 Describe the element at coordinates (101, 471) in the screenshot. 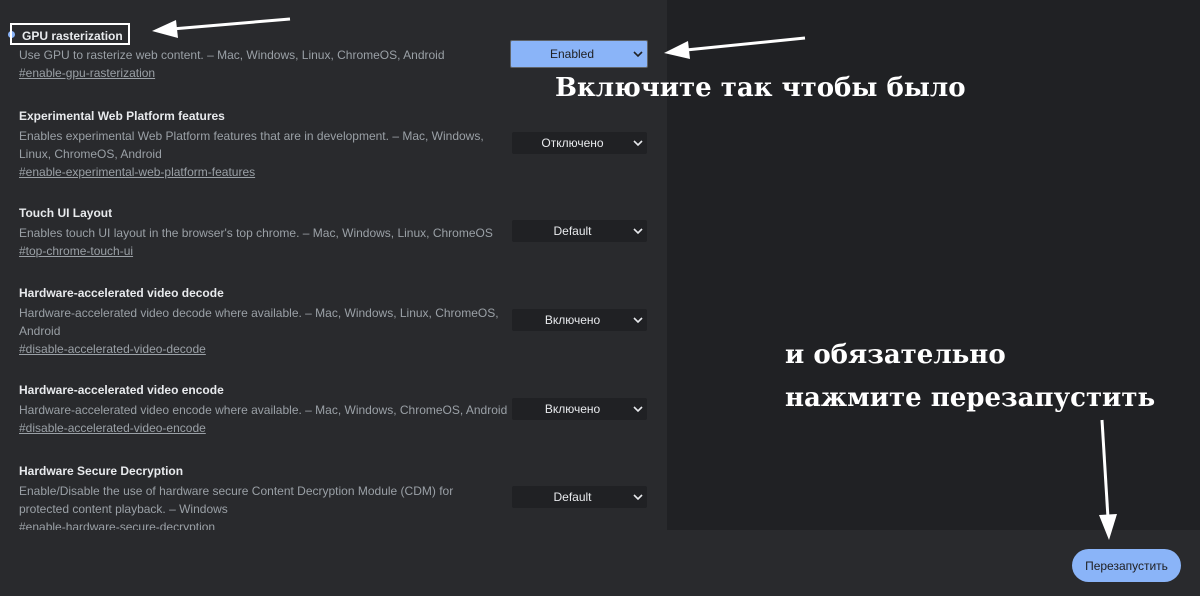

I see `flag-title: Hardware Secure Decryption` at that location.